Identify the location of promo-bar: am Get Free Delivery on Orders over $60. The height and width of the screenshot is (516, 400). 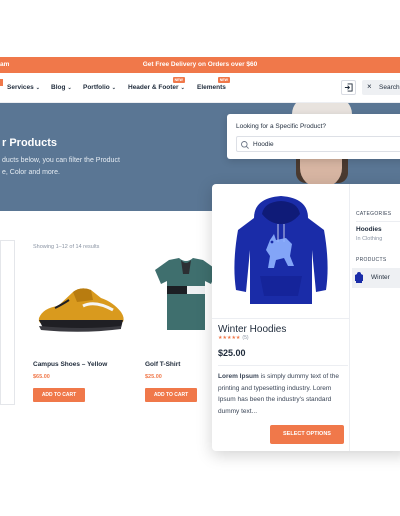
(200, 65).